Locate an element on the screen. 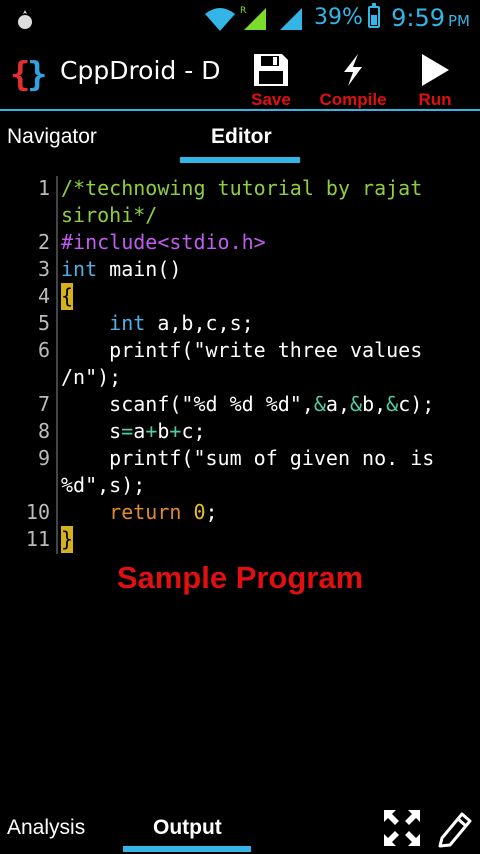 The width and height of the screenshot is (480, 854). fullscreen-icon is located at coordinates (402, 828).